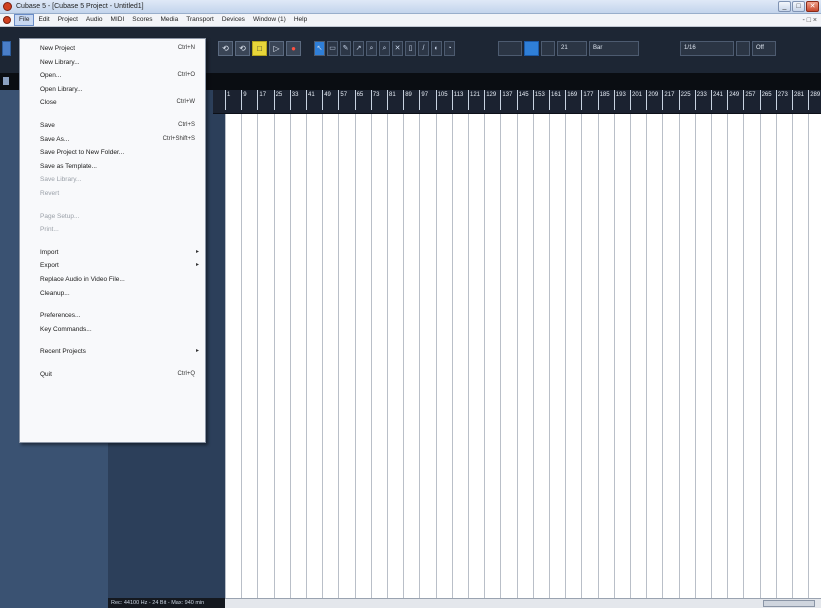  What do you see at coordinates (441, 100) in the screenshot?
I see `ruler-bar-number: 105` at bounding box center [441, 100].